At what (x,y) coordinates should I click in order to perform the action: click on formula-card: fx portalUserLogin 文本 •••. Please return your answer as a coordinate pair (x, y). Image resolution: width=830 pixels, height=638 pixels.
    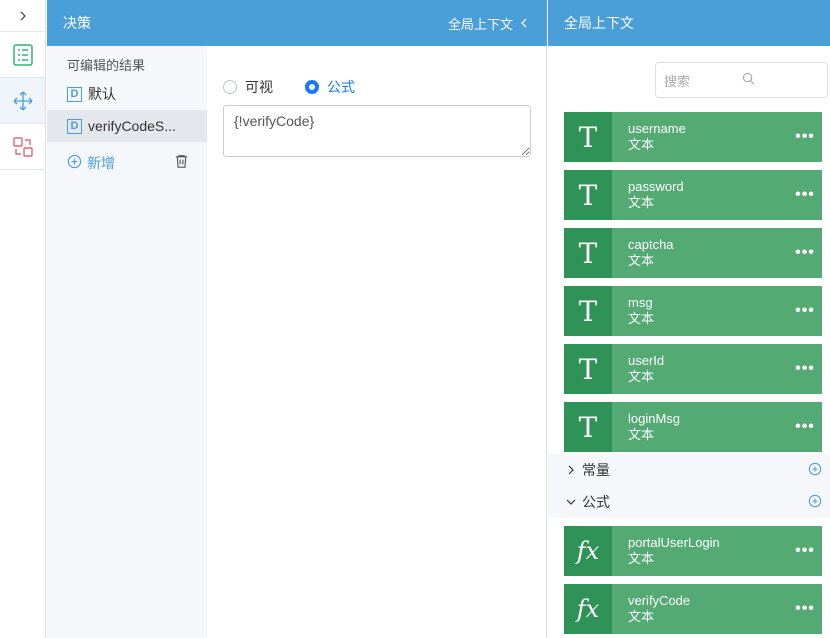
    Looking at the image, I should click on (693, 551).